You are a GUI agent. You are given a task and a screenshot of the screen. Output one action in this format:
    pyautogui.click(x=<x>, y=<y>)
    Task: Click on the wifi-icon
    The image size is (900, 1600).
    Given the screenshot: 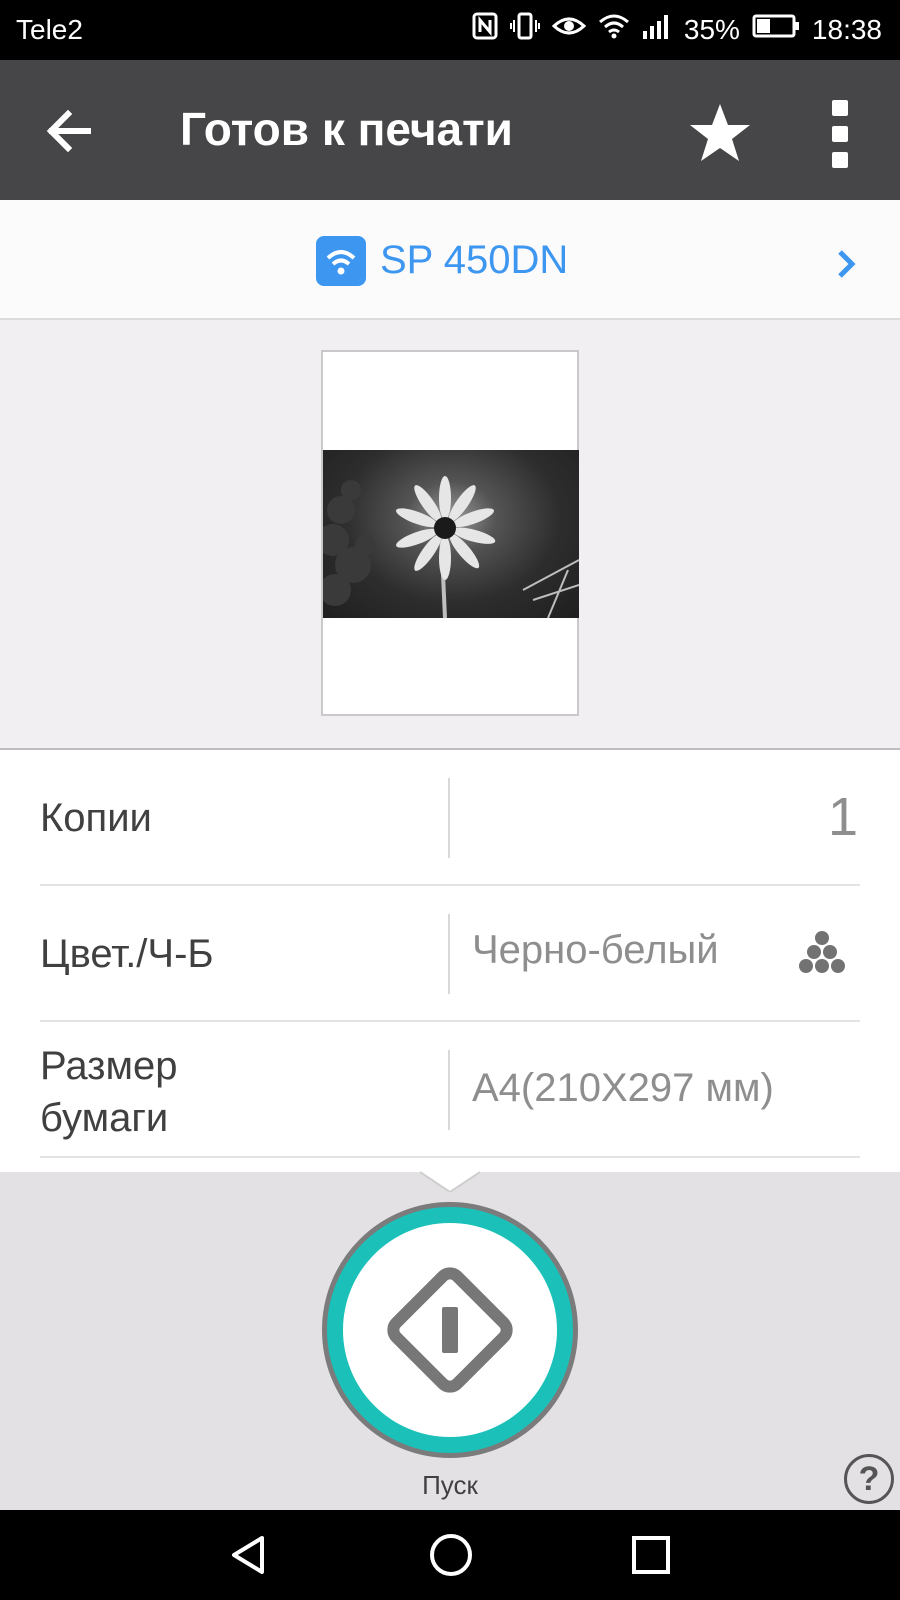 What is the action you would take?
    pyautogui.click(x=614, y=30)
    